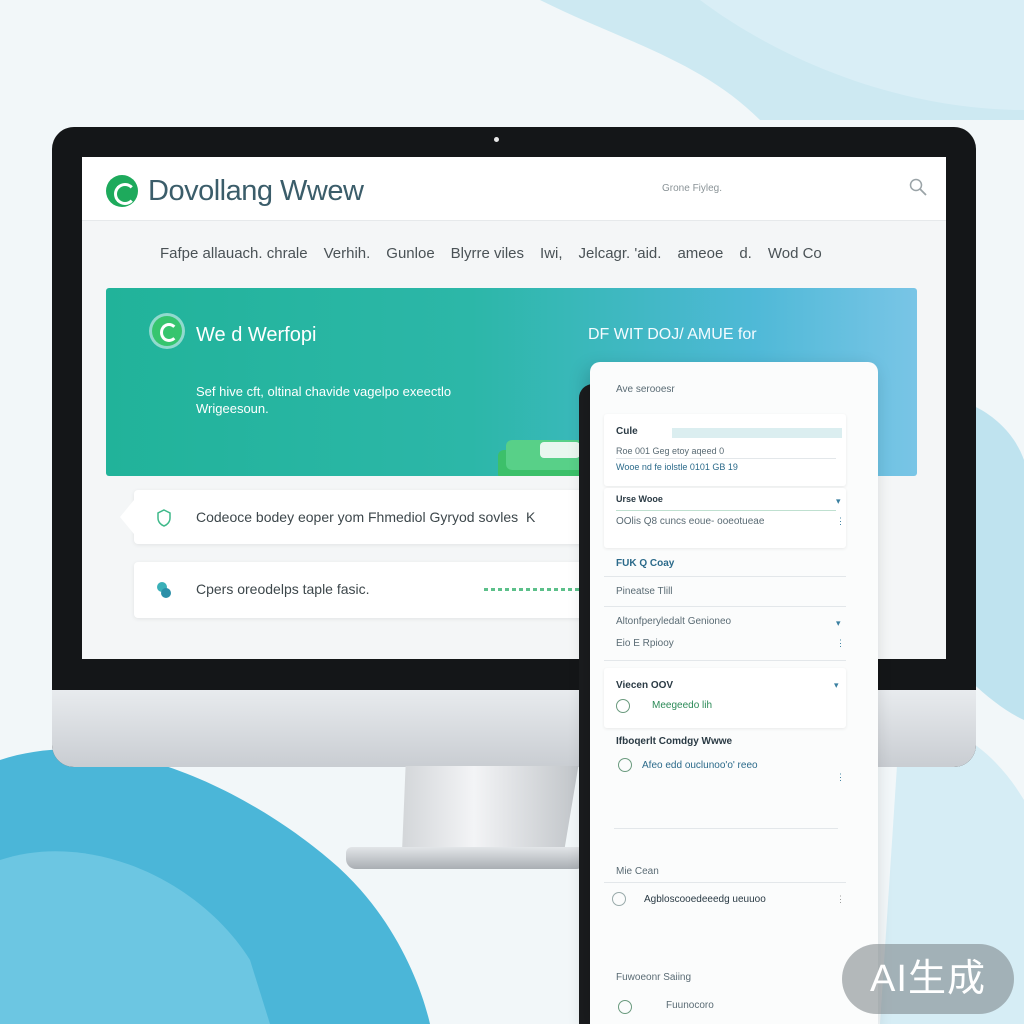 Image resolution: width=1024 pixels, height=1024 pixels. What do you see at coordinates (283, 589) in the screenshot?
I see `feature-card-text: Cpers oreodelps taple fasic.` at bounding box center [283, 589].